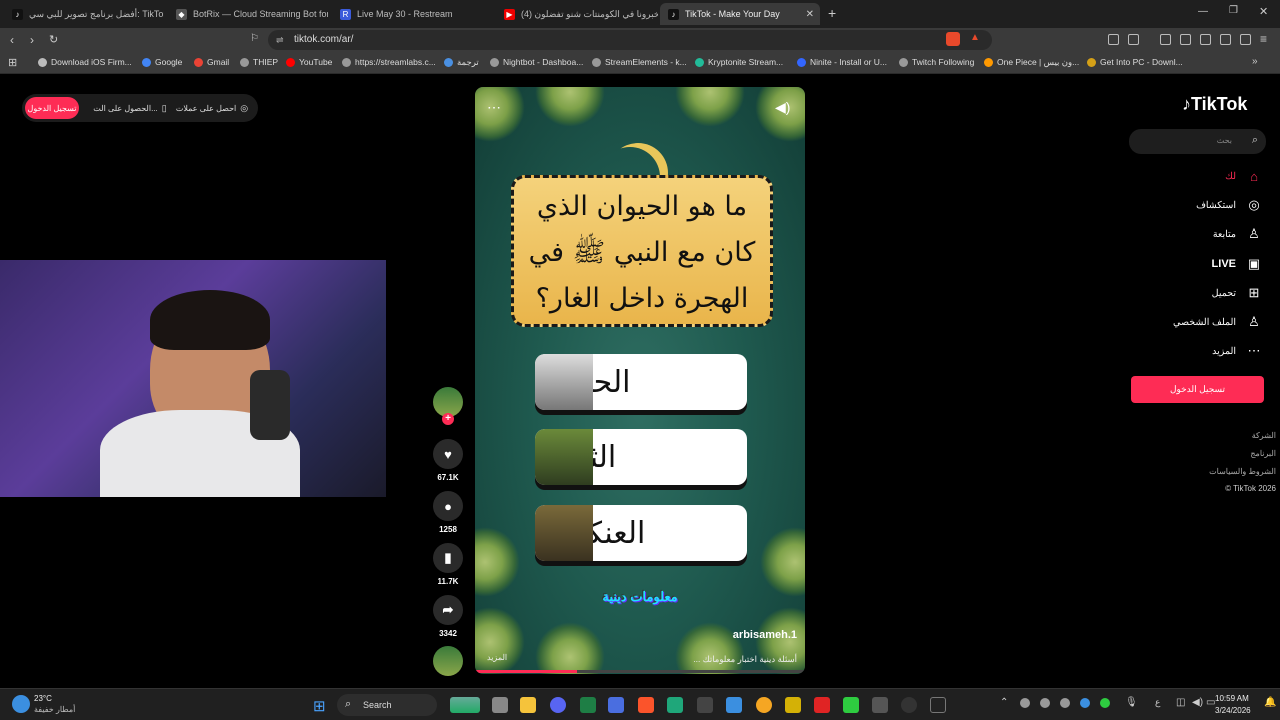  What do you see at coordinates (1217, 322) in the screenshot?
I see `nav-profile: ♙ الملف الشخصي` at bounding box center [1217, 322].